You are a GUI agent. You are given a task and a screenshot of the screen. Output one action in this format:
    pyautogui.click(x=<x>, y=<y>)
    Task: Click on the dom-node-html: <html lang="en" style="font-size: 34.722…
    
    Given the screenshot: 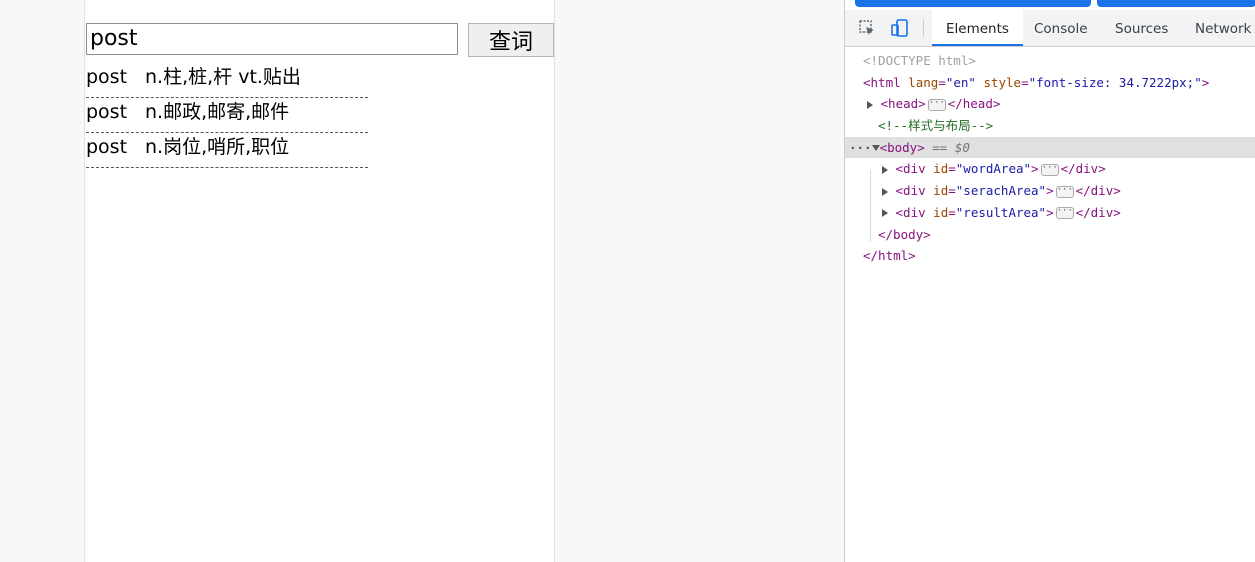 What is the action you would take?
    pyautogui.click(x=1050, y=83)
    